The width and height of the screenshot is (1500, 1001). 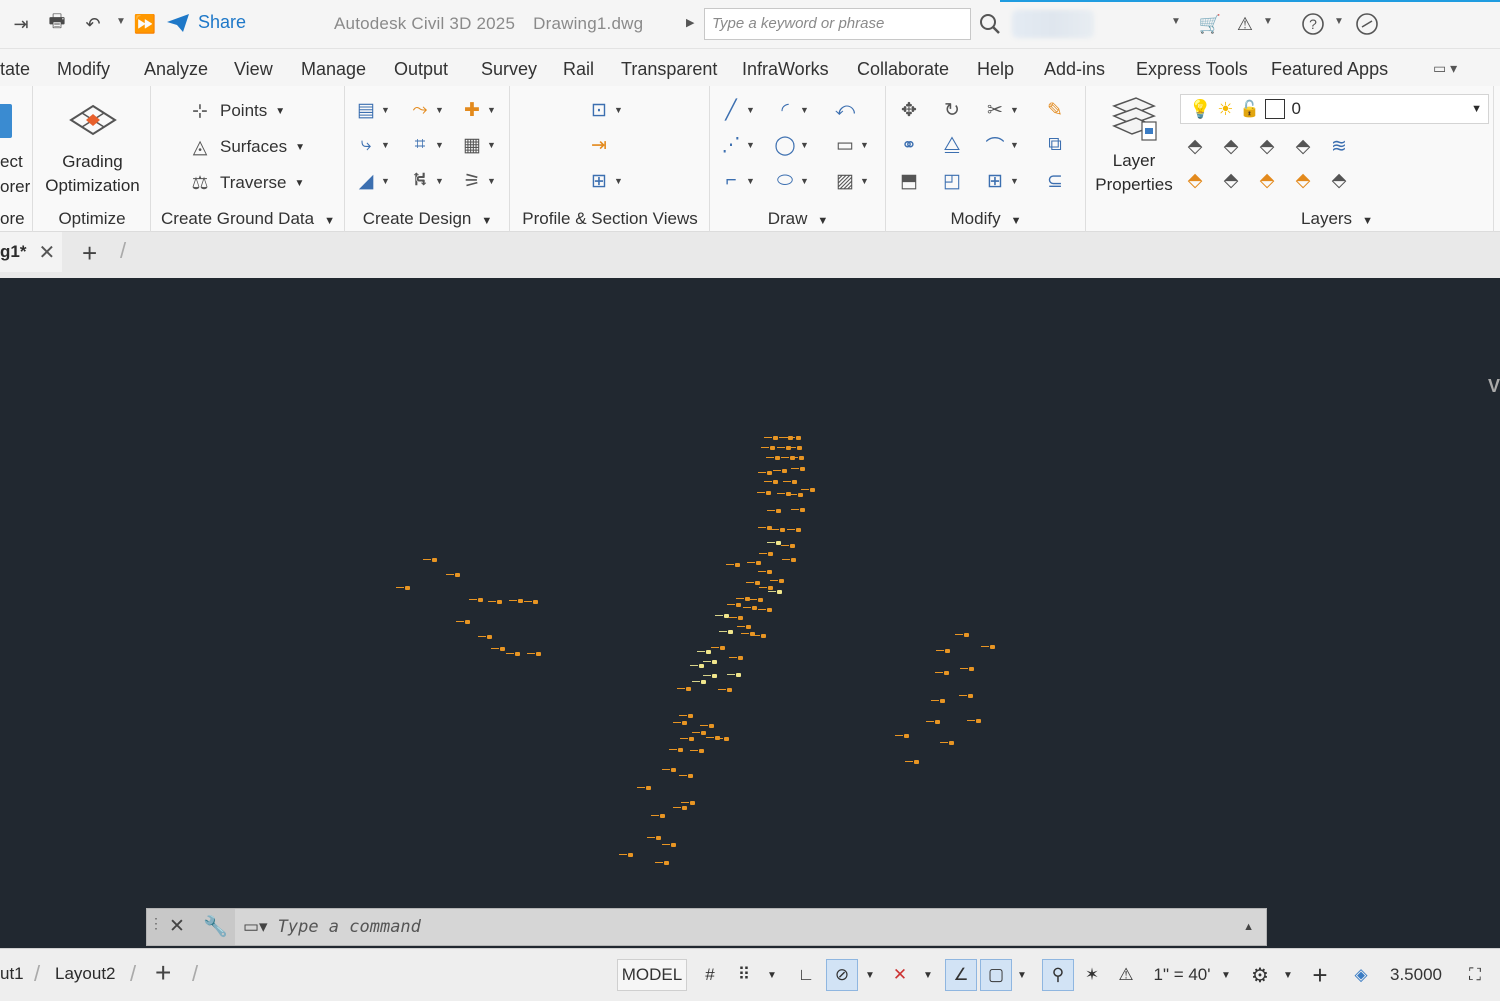 What do you see at coordinates (1339, 180) in the screenshot?
I see `layer-walk-tool: ⬘` at bounding box center [1339, 180].